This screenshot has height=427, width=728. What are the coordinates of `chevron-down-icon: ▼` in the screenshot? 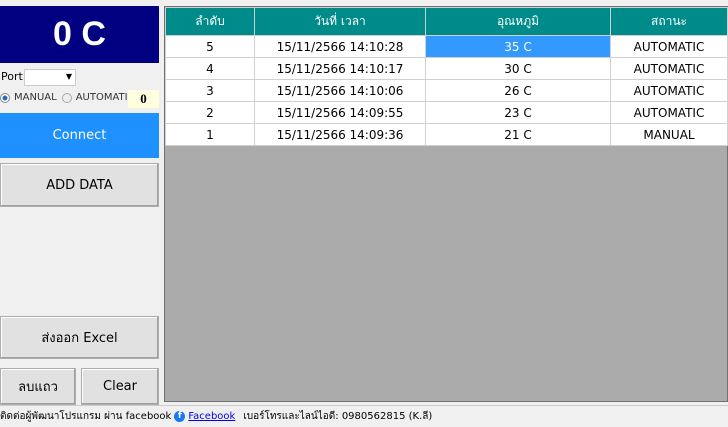 It's located at (68, 76).